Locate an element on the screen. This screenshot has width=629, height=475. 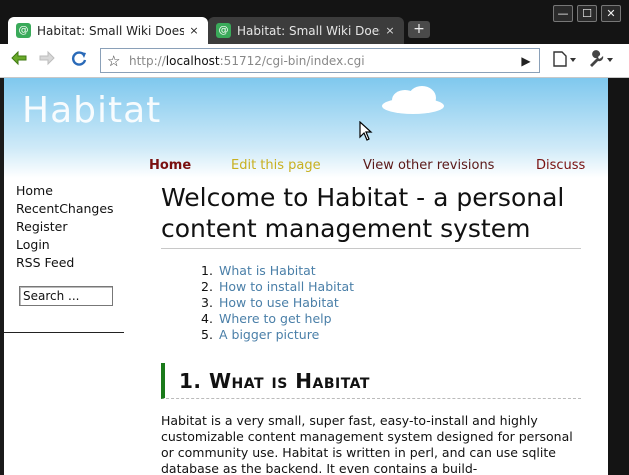
bookmark-star-icon: ☆ is located at coordinates (118, 61).